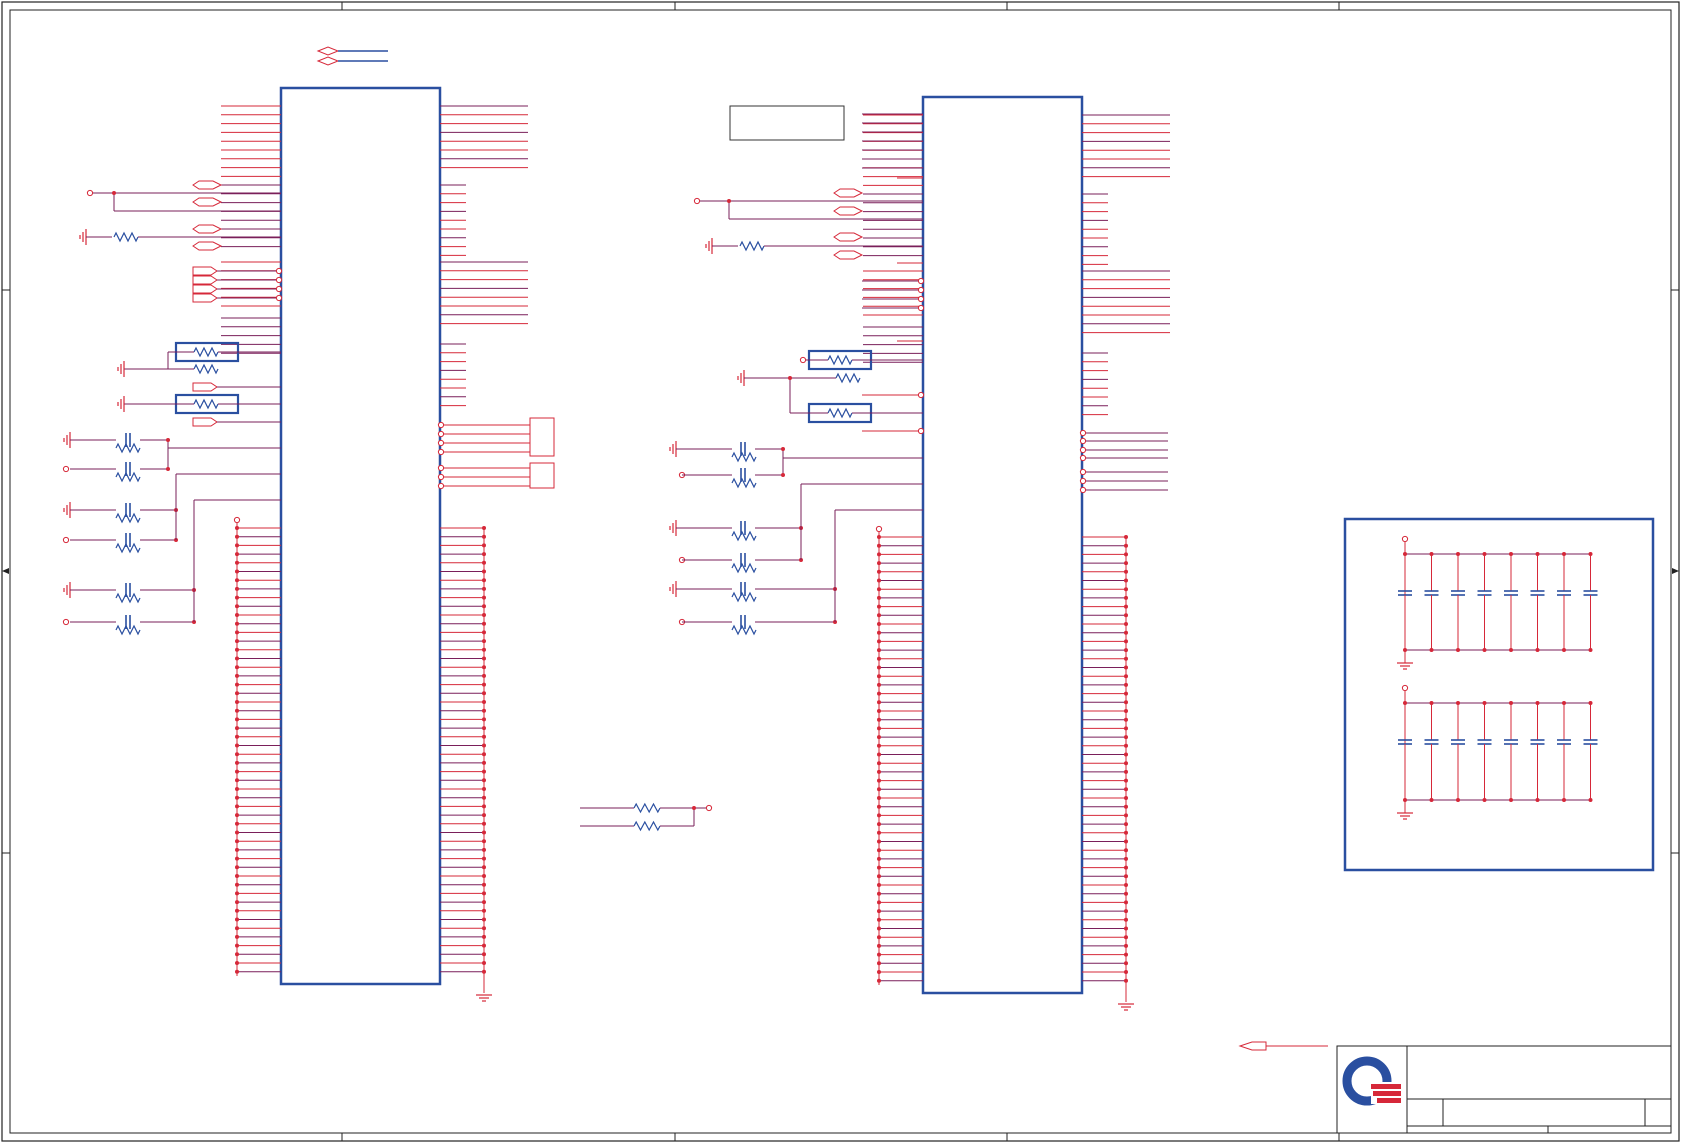  I want to click on left-ic-pins, so click(374, 553).